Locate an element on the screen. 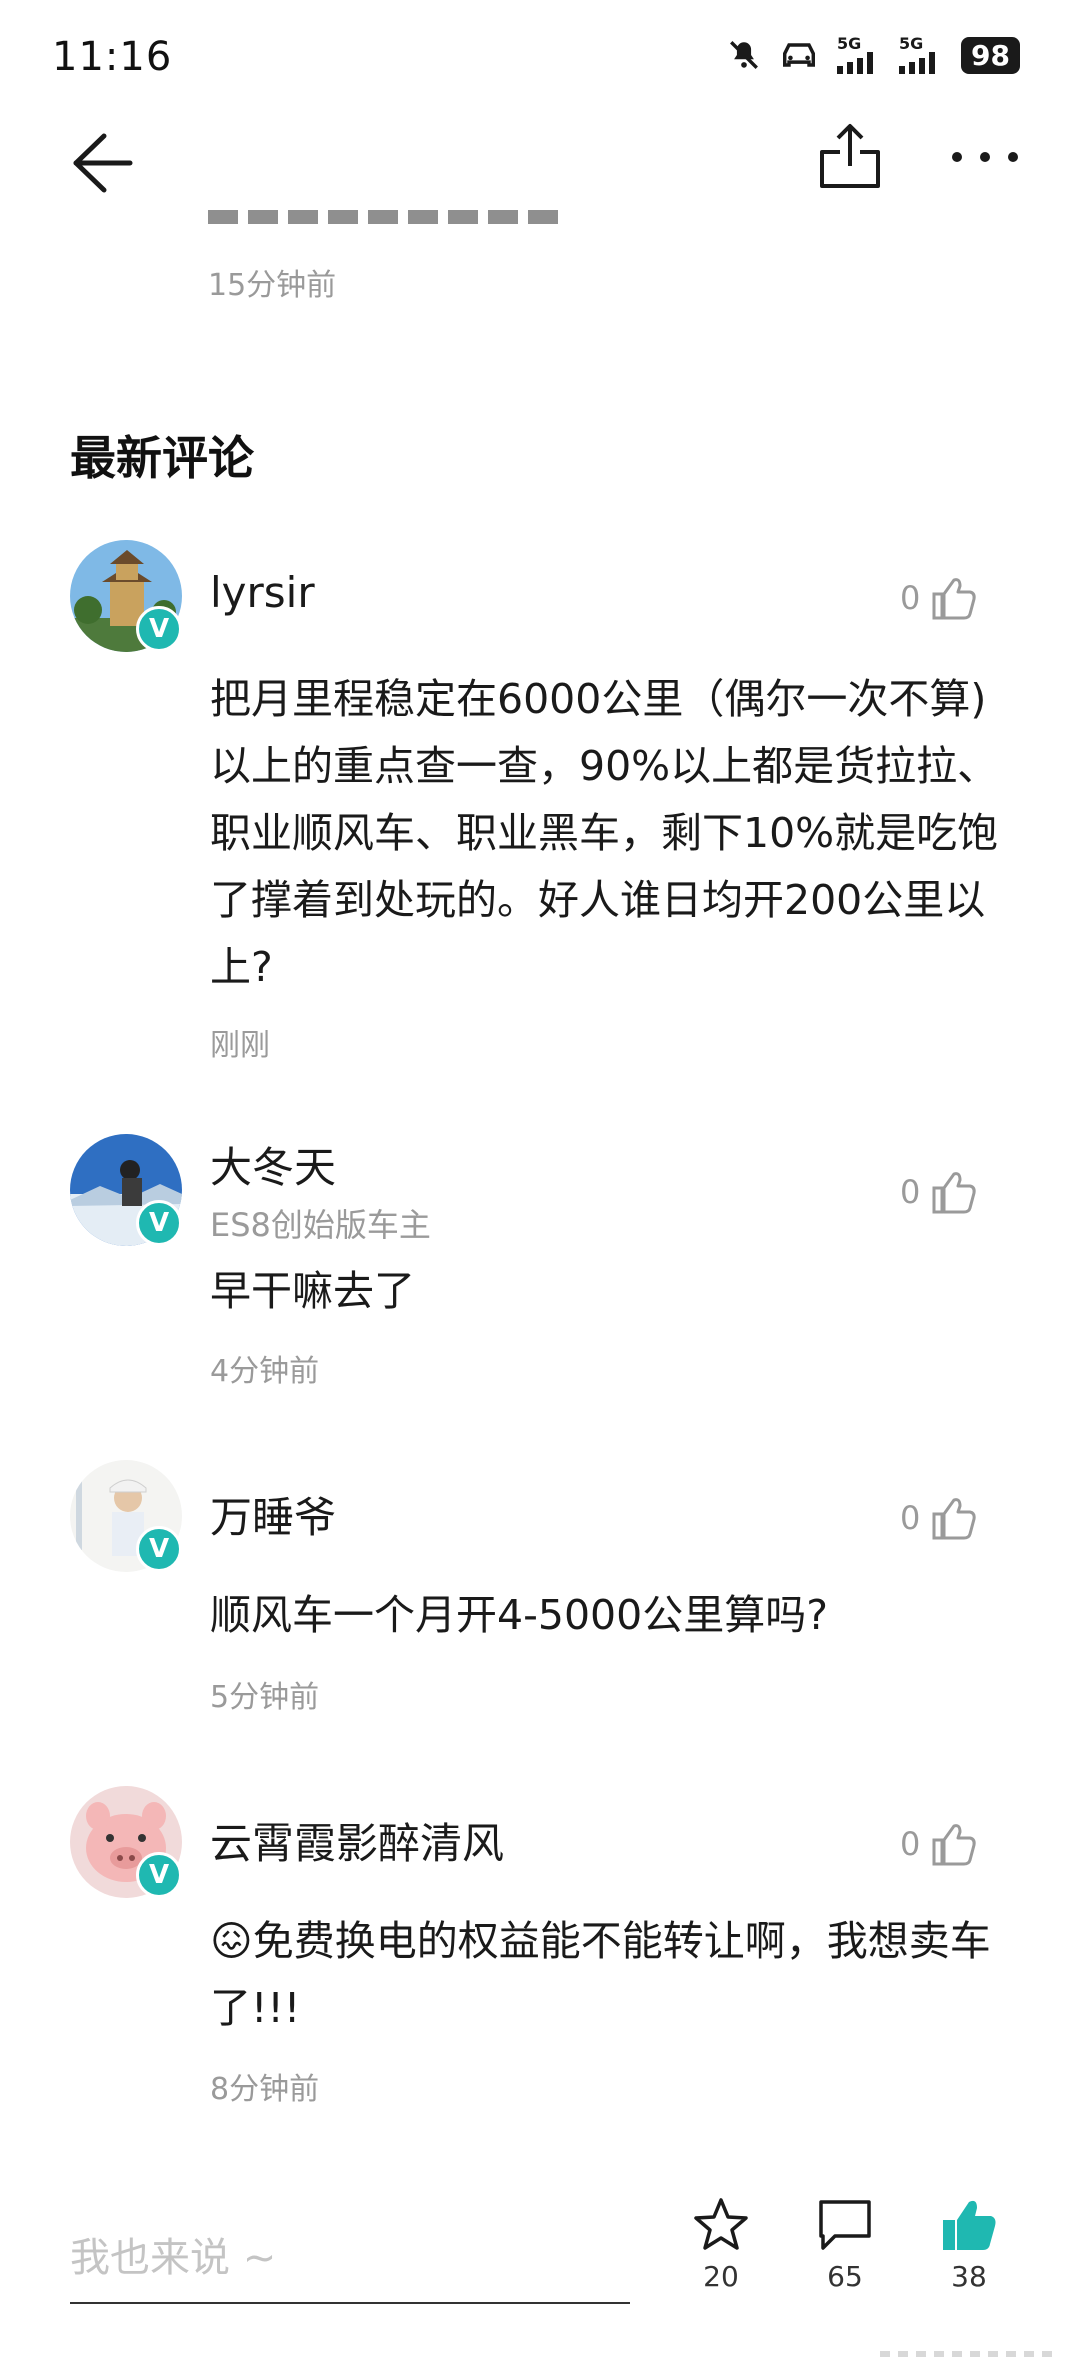  star-icon is located at coordinates (721, 2224).